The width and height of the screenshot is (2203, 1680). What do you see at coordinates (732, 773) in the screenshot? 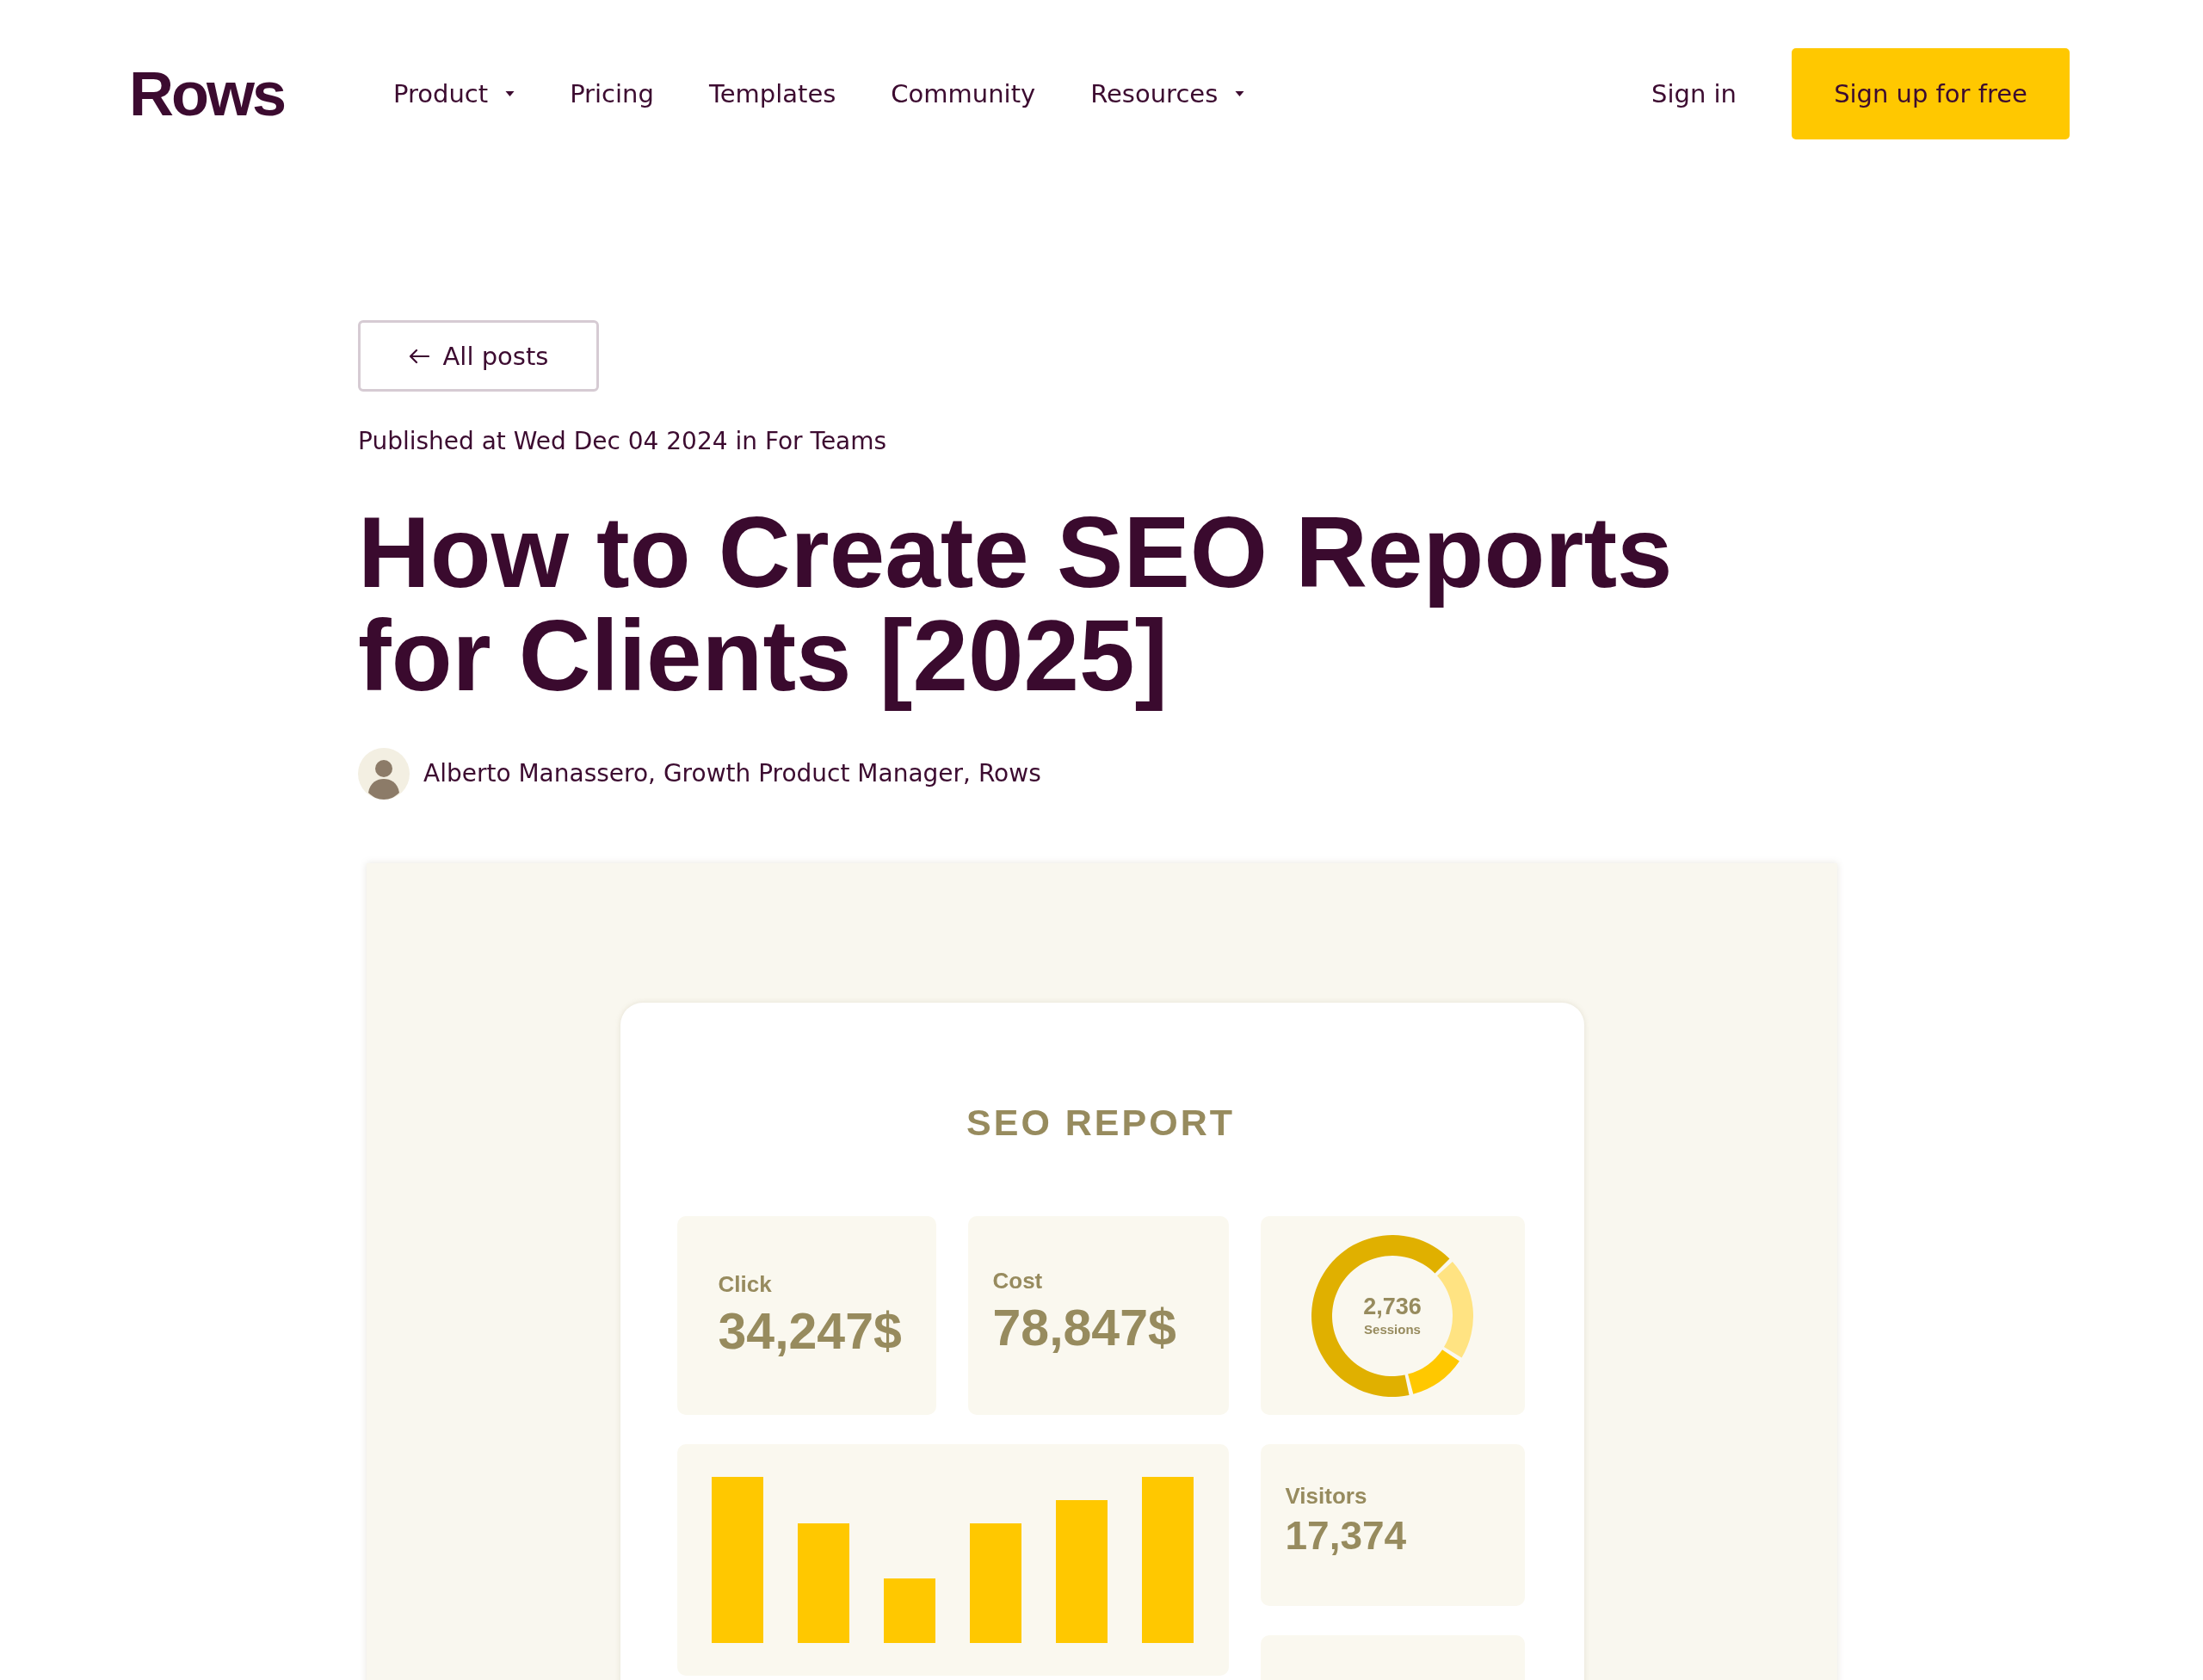
I see `author-byline: Alberto Manassero, Growth Product Manager, Rows` at bounding box center [732, 773].